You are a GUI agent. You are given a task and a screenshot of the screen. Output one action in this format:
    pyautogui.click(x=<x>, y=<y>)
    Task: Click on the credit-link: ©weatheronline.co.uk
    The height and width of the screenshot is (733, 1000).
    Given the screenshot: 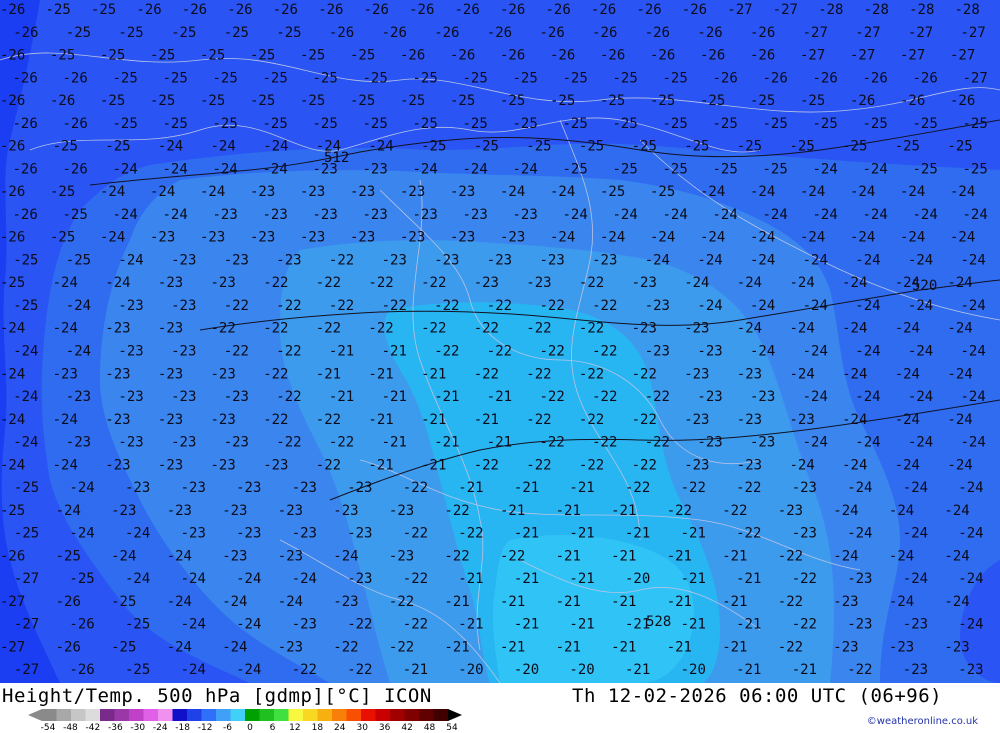 What is the action you would take?
    pyautogui.click(x=922, y=721)
    